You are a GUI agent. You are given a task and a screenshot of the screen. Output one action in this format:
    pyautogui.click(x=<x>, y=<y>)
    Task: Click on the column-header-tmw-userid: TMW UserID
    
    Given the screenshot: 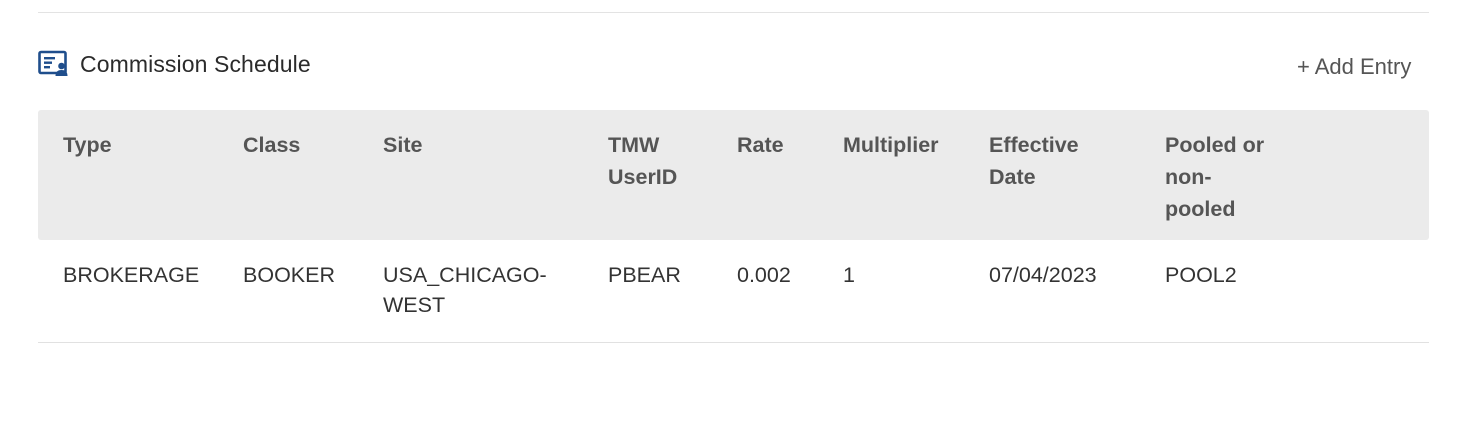 What is the action you would take?
    pyautogui.click(x=648, y=161)
    